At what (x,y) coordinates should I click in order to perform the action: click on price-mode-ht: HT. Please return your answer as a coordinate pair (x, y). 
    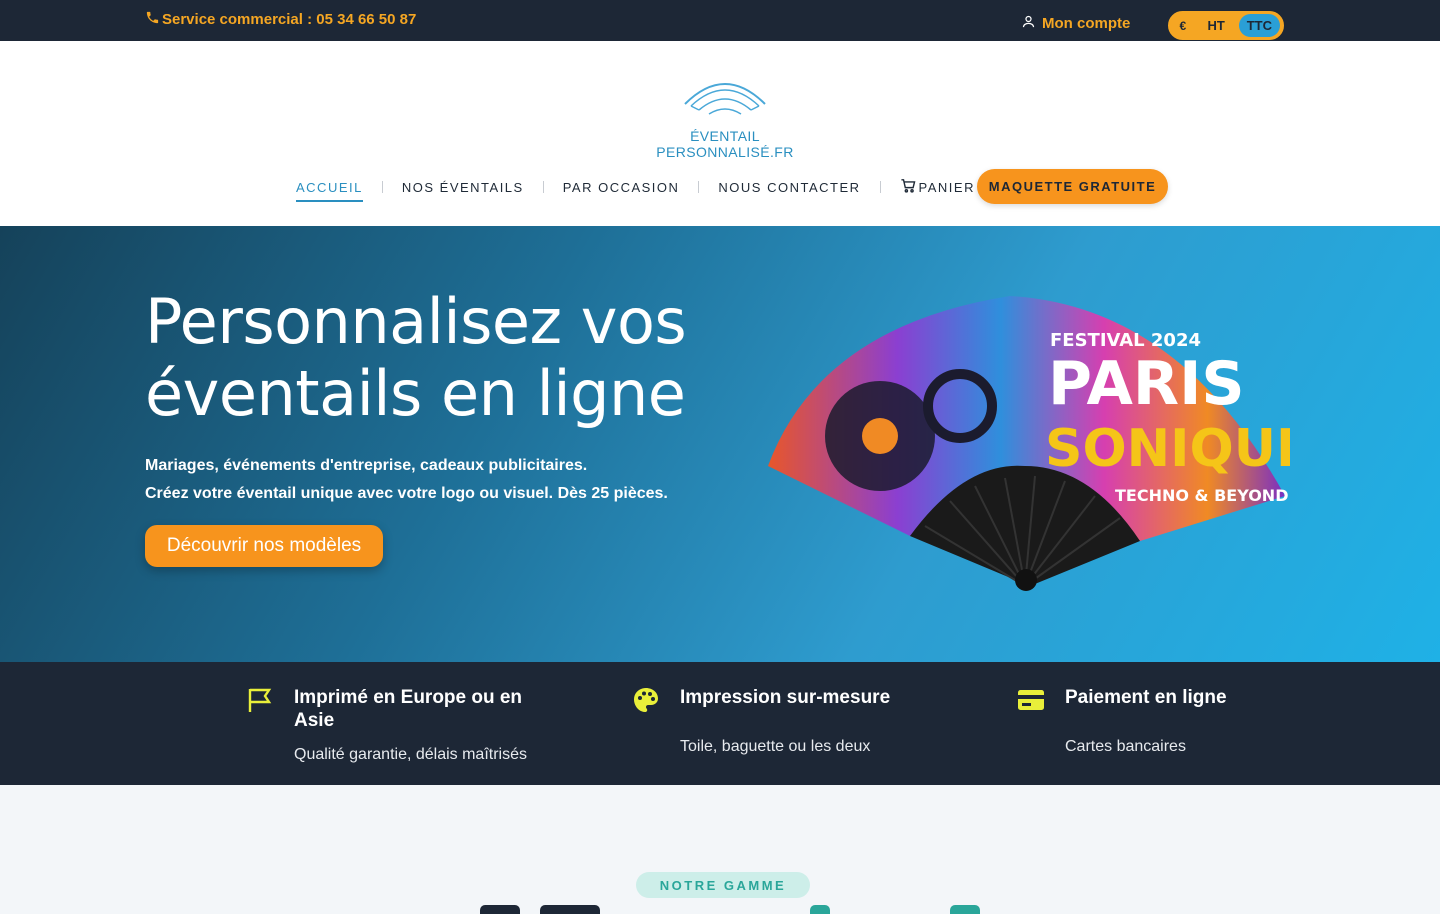
    Looking at the image, I should click on (1216, 25).